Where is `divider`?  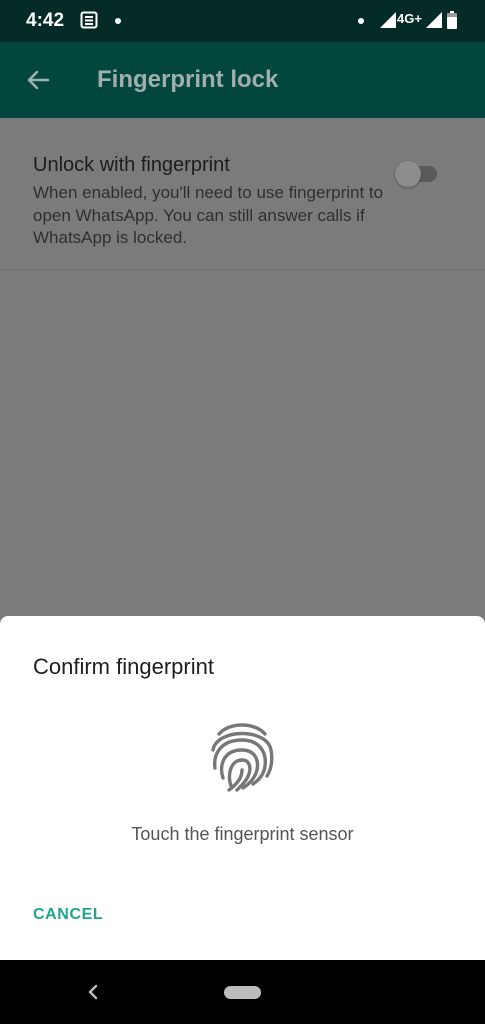
divider is located at coordinates (242, 269).